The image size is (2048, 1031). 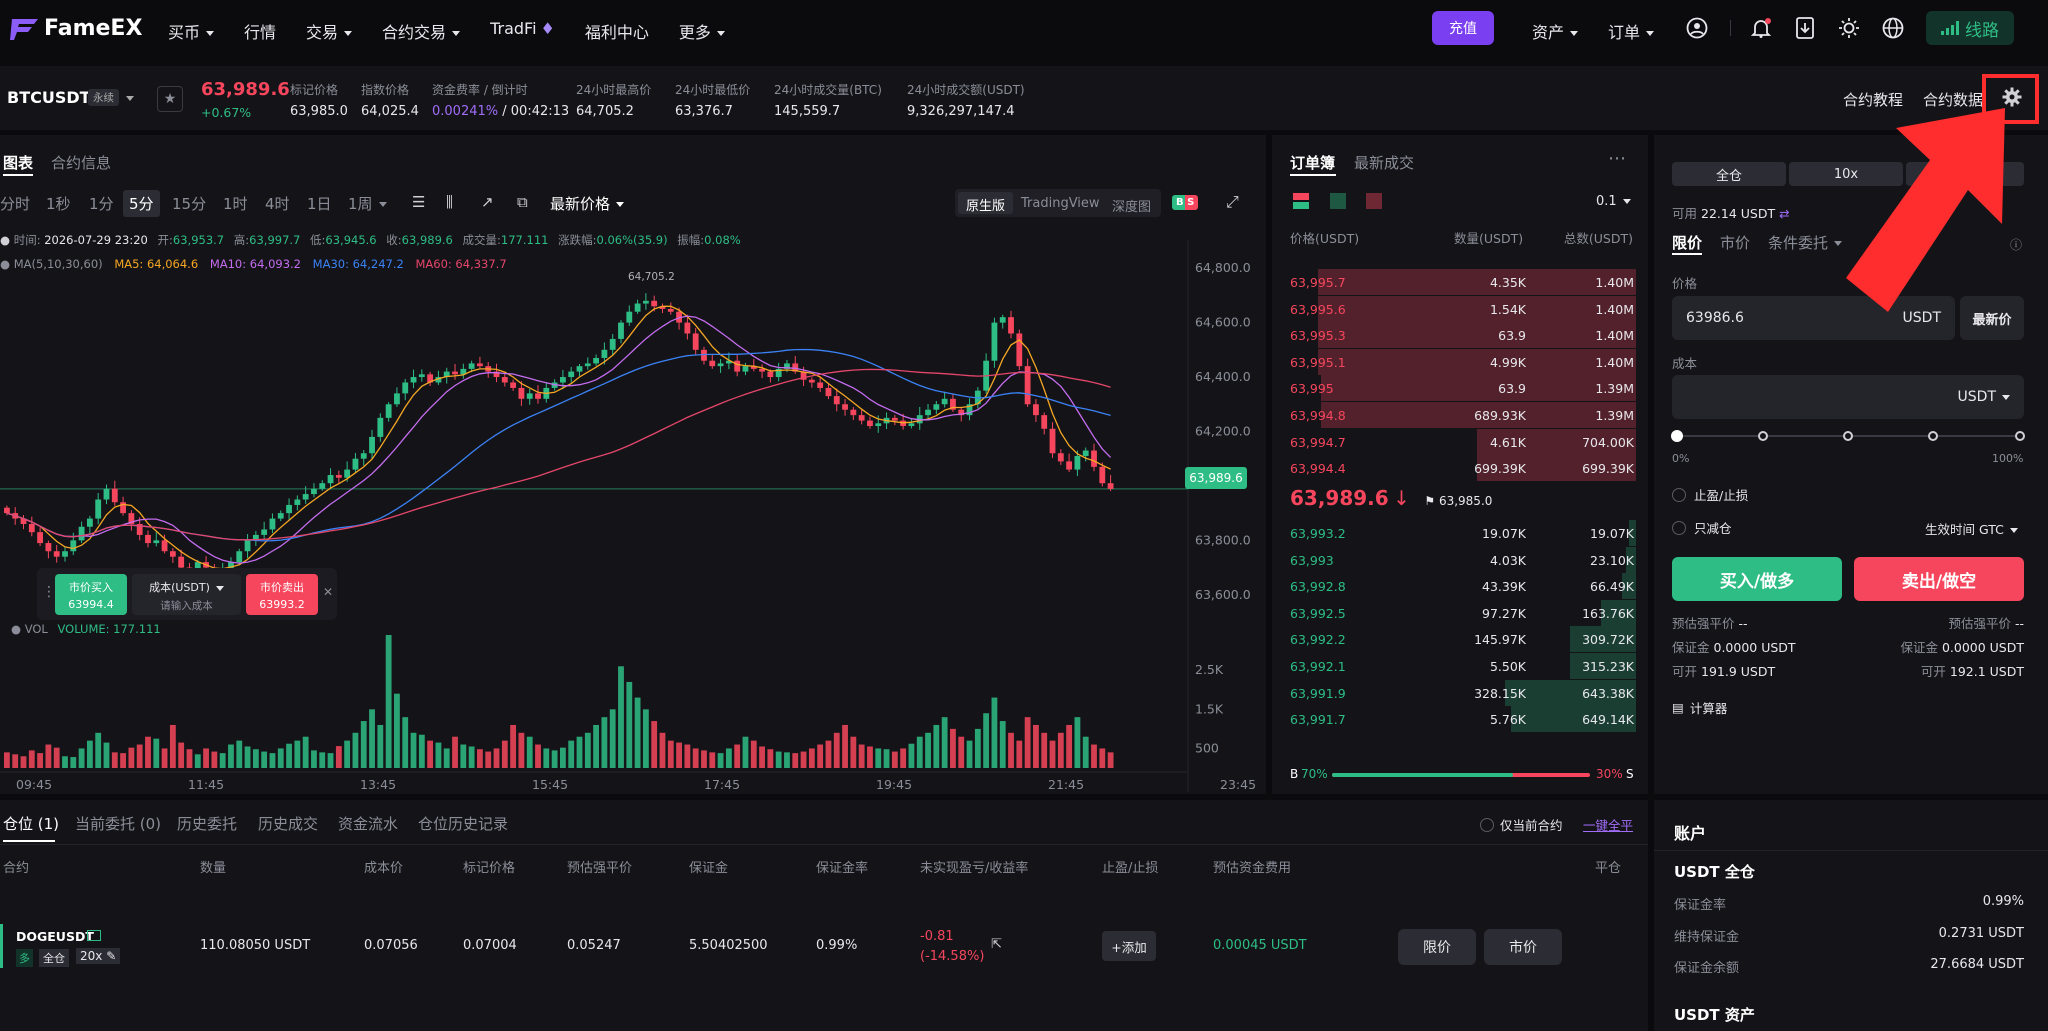 I want to click on close-widget-icon: ✕, so click(x=328, y=592).